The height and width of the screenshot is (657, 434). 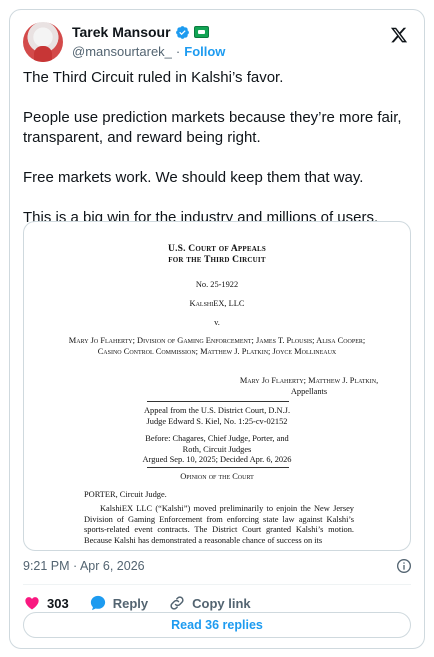 What do you see at coordinates (58, 603) in the screenshot?
I see `like-count: 303` at bounding box center [58, 603].